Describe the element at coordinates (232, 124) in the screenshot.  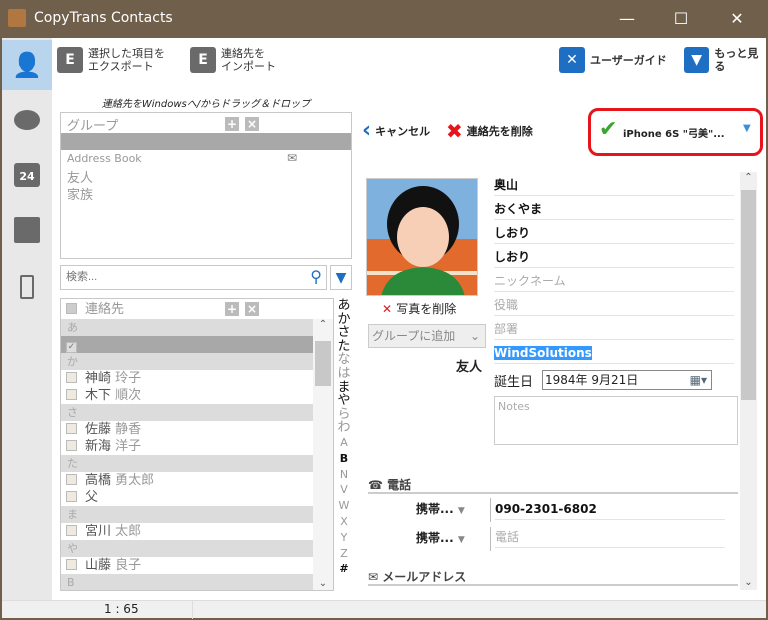
I see `add-group-button: +` at that location.